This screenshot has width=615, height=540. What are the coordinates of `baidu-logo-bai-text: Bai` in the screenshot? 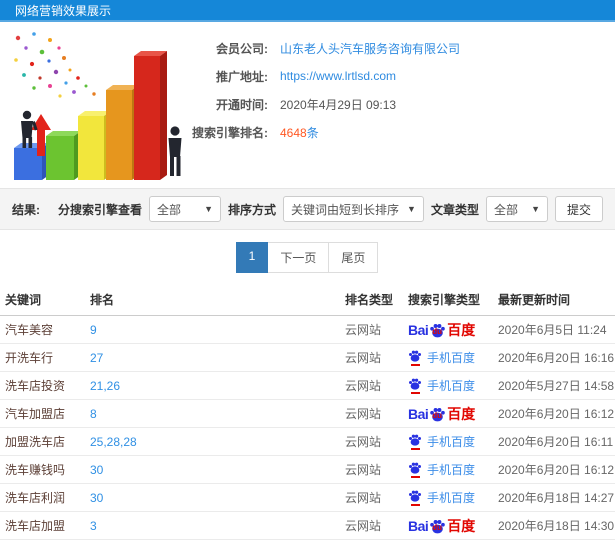 It's located at (418, 329).